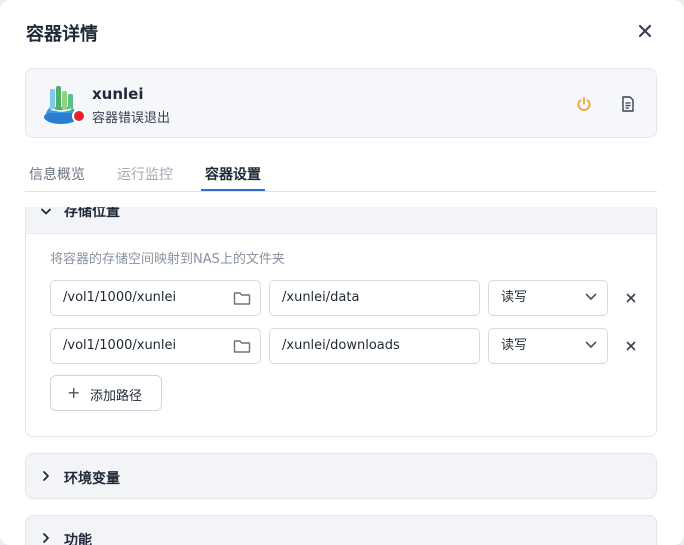  What do you see at coordinates (74, 392) in the screenshot?
I see `plus-icon: +` at bounding box center [74, 392].